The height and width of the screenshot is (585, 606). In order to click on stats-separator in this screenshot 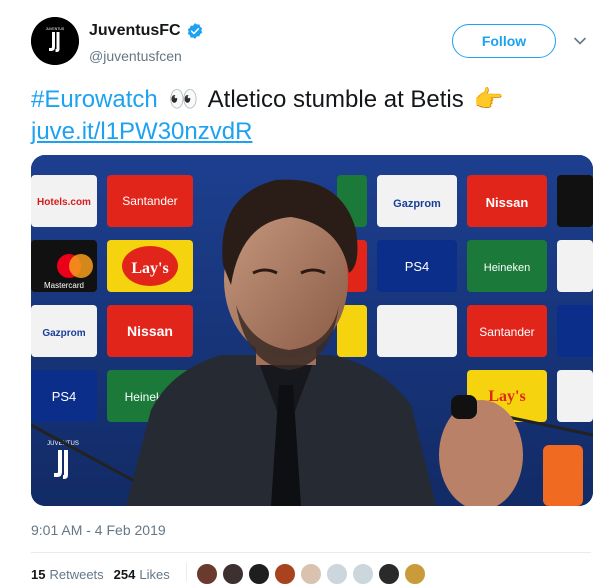, I will do `click(186, 572)`.